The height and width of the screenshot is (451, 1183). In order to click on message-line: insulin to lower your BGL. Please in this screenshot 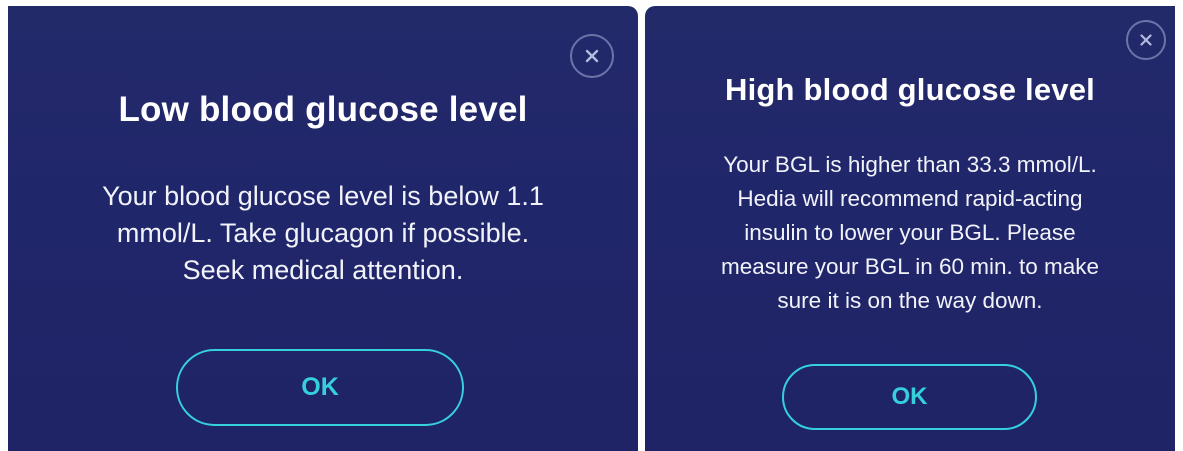, I will do `click(910, 232)`.